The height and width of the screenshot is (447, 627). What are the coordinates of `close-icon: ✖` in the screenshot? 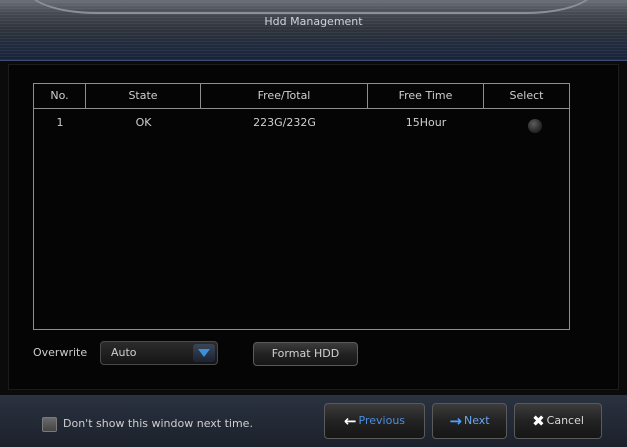 It's located at (538, 421).